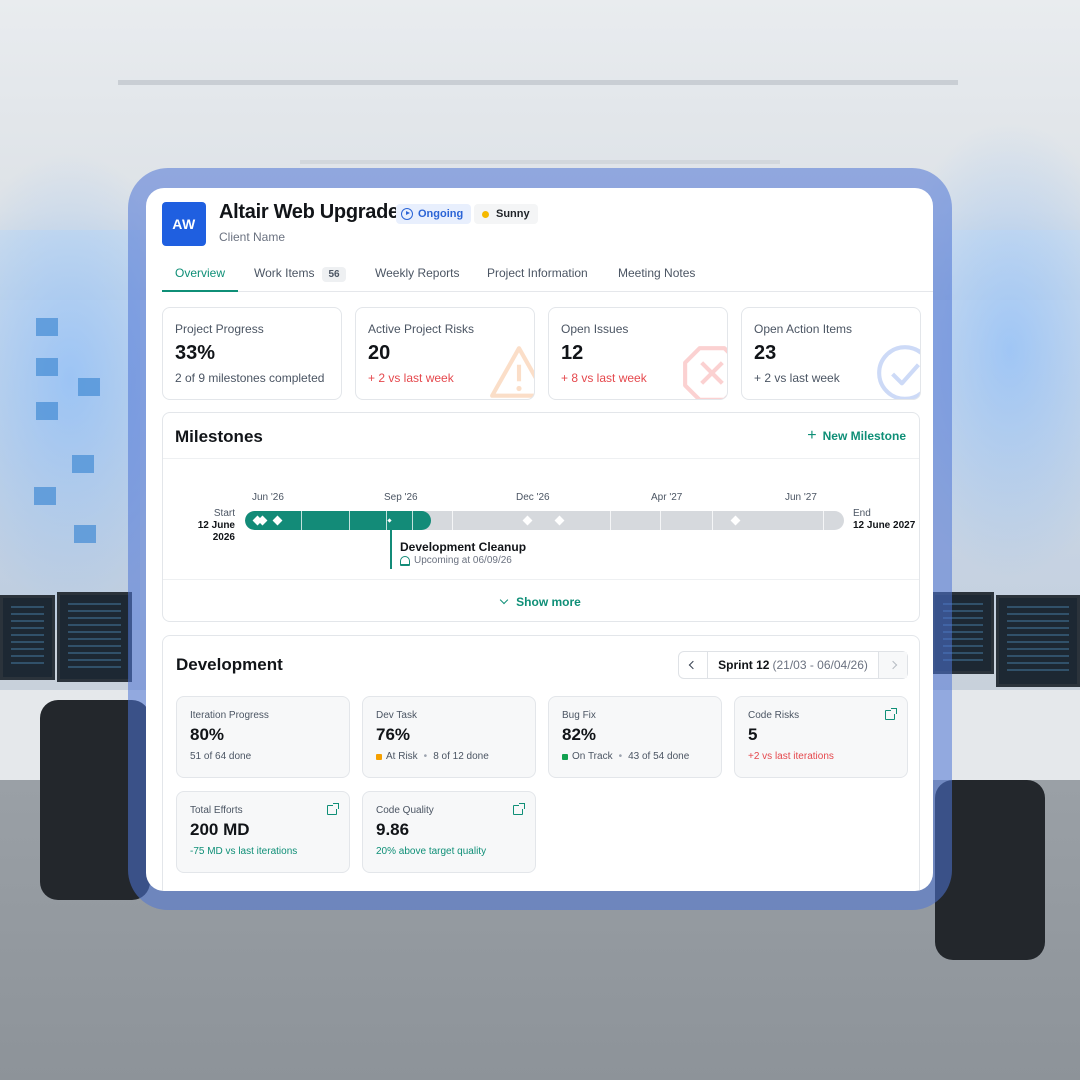 This screenshot has width=1080, height=1080. I want to click on chevron-left-icon, so click(693, 665).